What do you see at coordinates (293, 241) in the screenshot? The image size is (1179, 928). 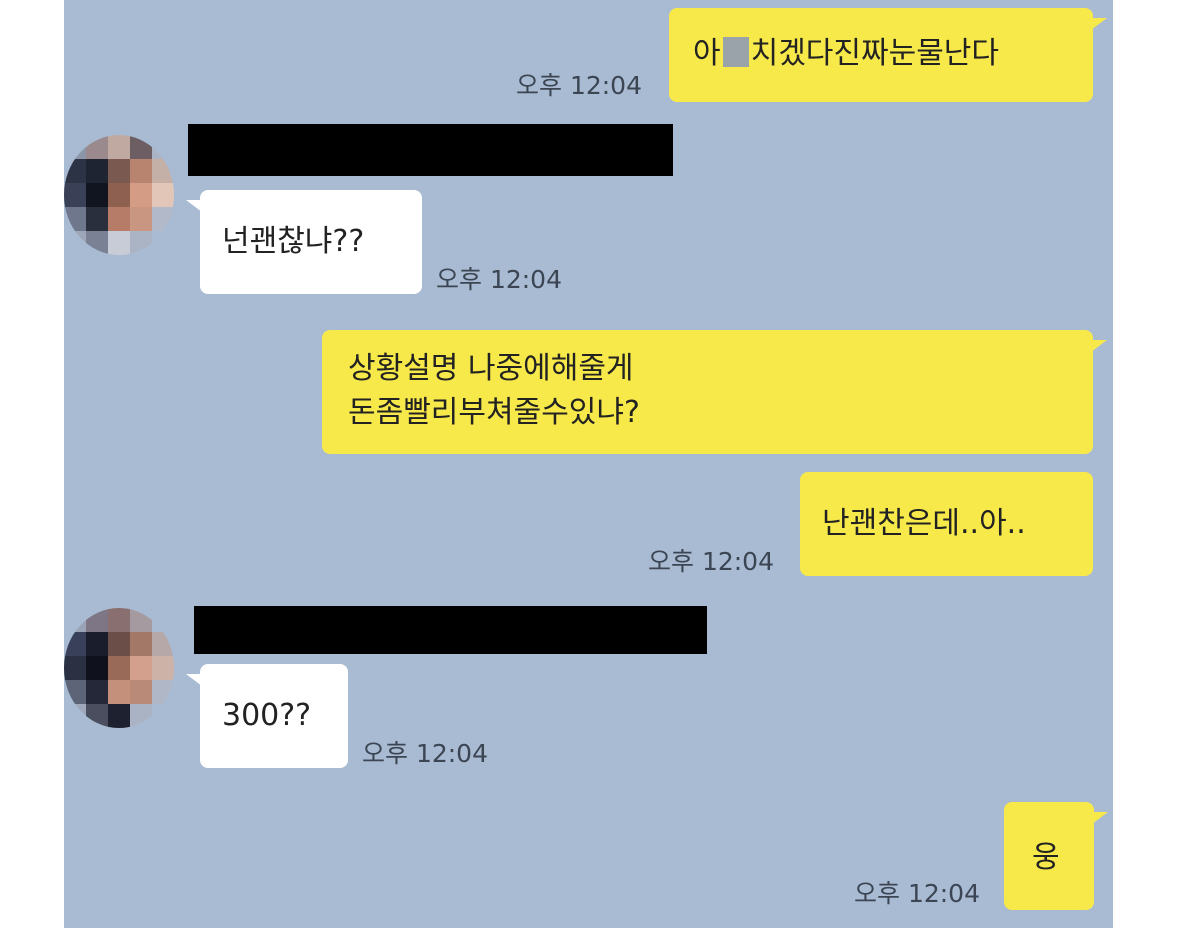 I see `message-text: 넌괜찮냐??` at bounding box center [293, 241].